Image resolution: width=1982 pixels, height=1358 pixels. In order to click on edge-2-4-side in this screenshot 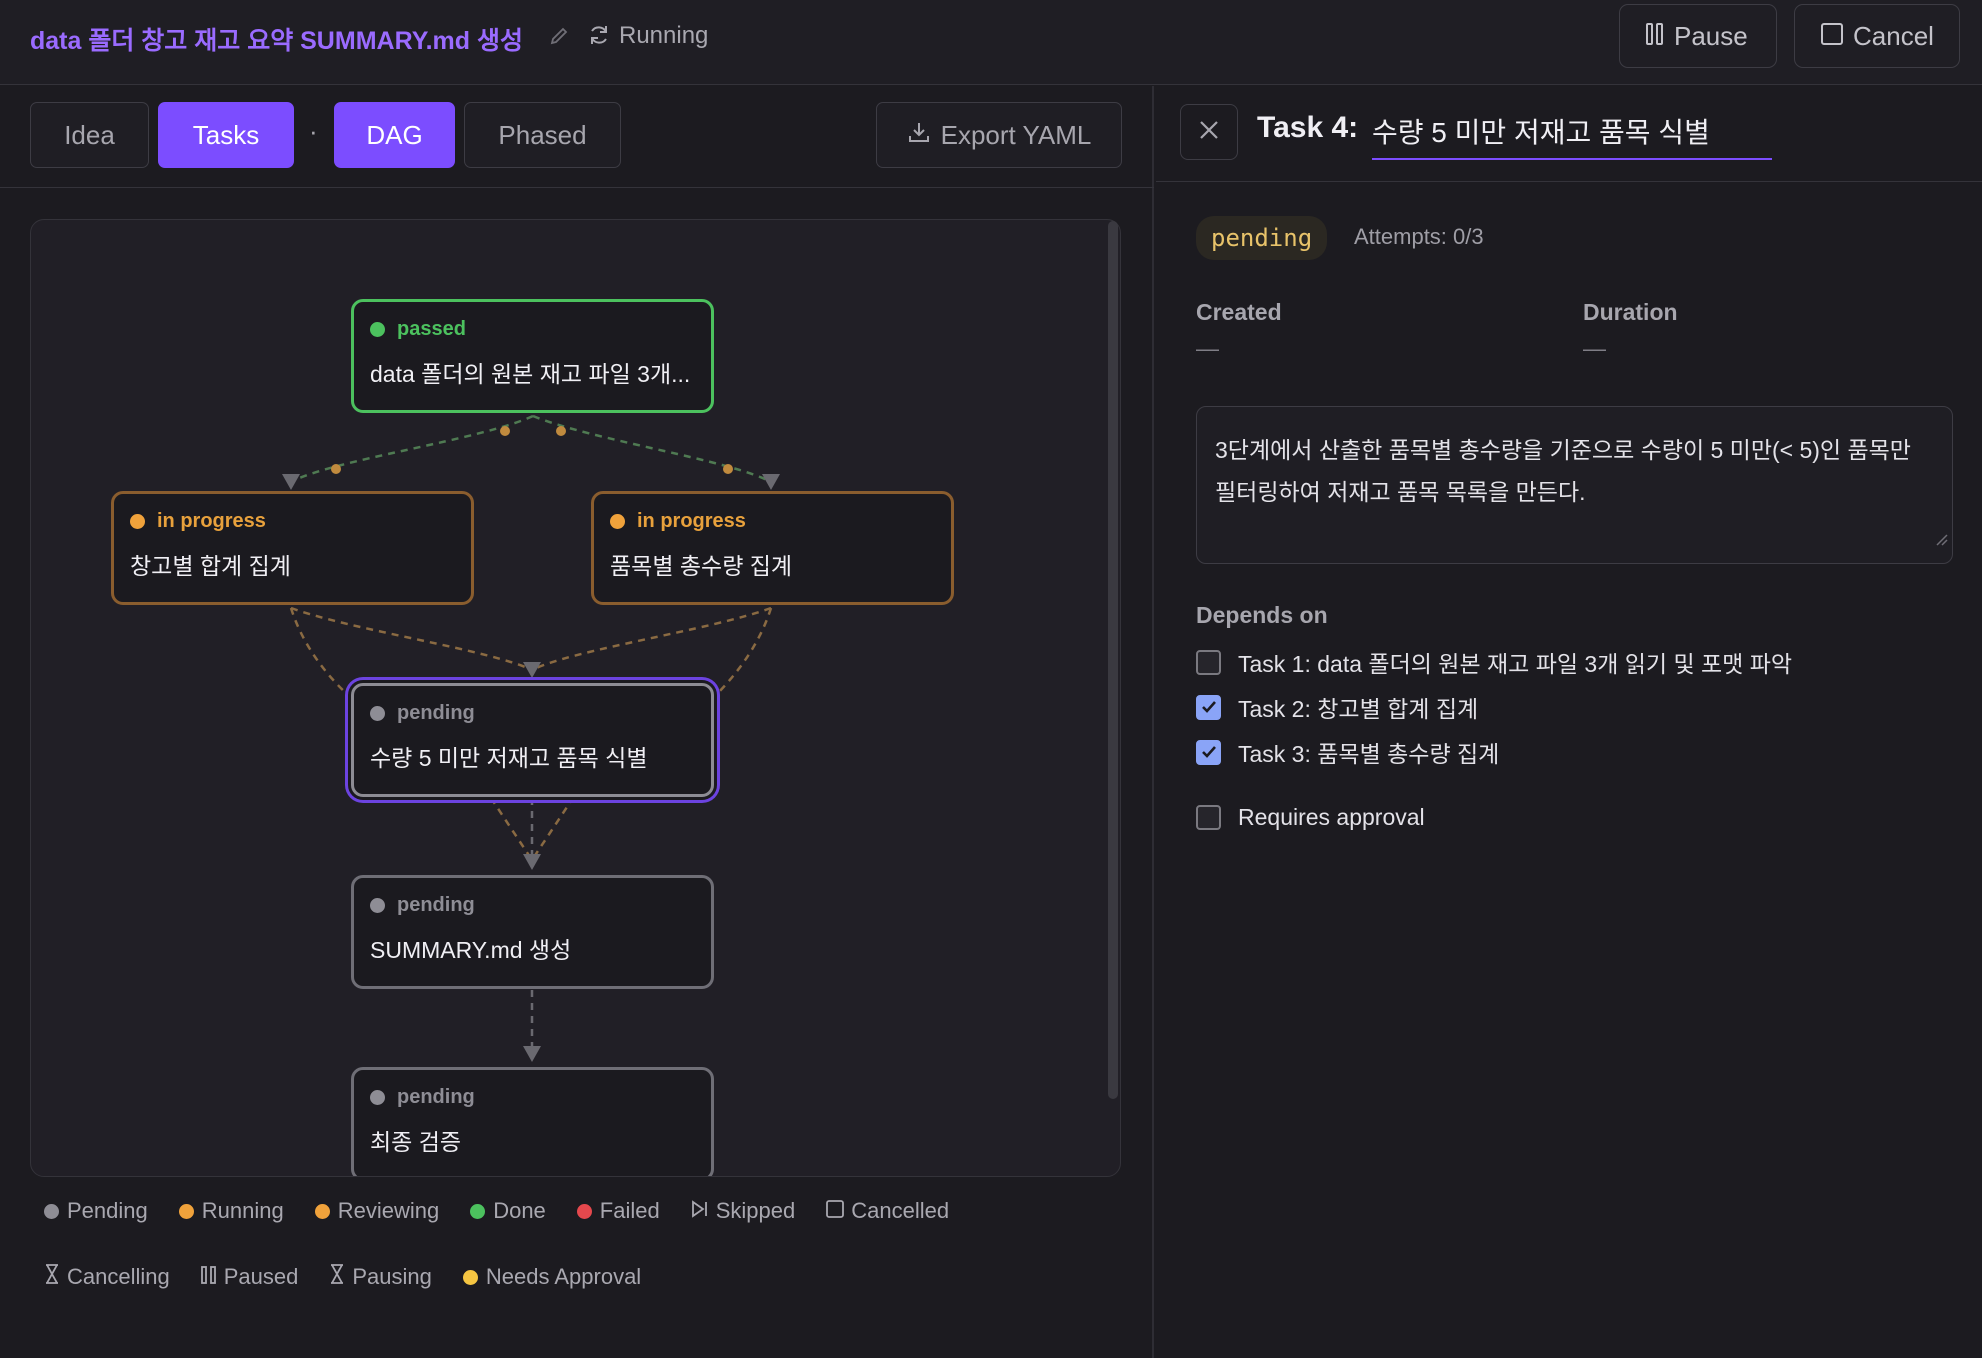, I will do `click(319, 652)`.